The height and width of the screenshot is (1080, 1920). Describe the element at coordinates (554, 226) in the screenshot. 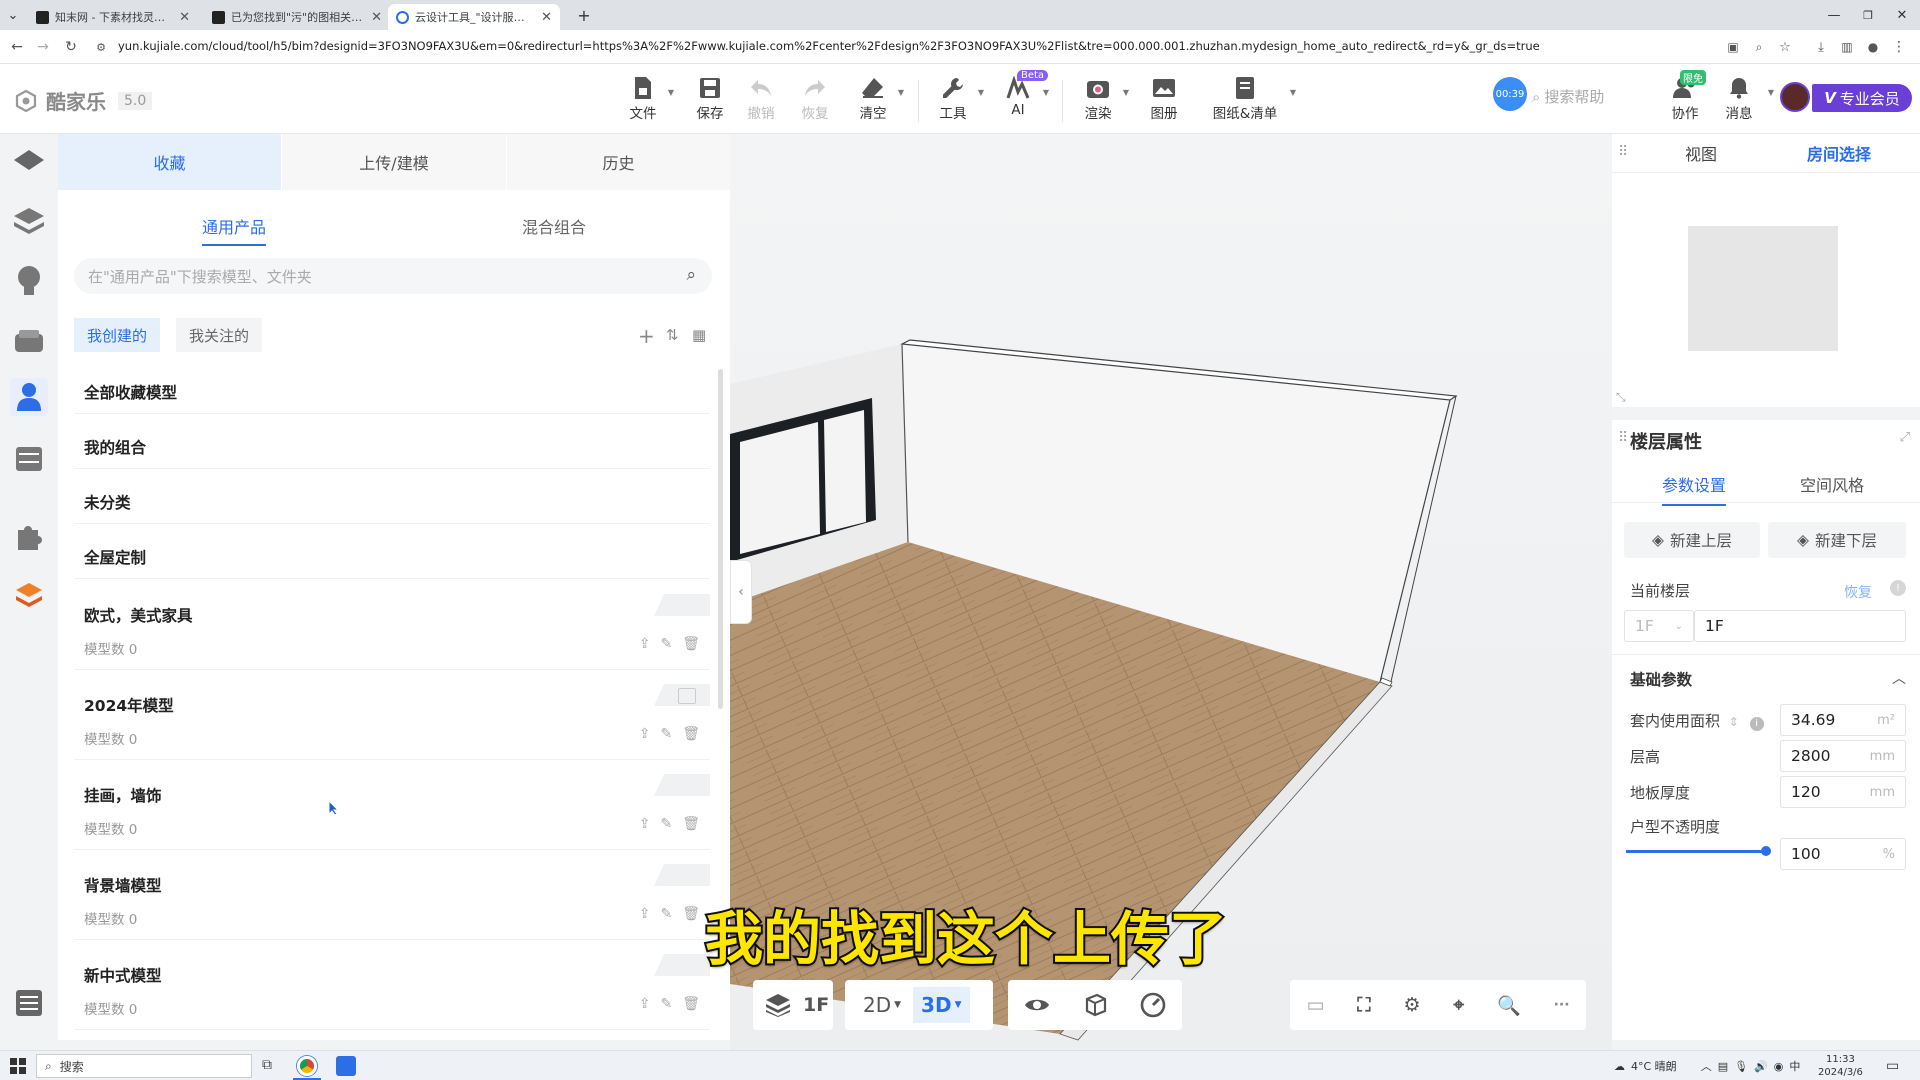

I see `subtab-mixed-combos: 混合组合` at that location.